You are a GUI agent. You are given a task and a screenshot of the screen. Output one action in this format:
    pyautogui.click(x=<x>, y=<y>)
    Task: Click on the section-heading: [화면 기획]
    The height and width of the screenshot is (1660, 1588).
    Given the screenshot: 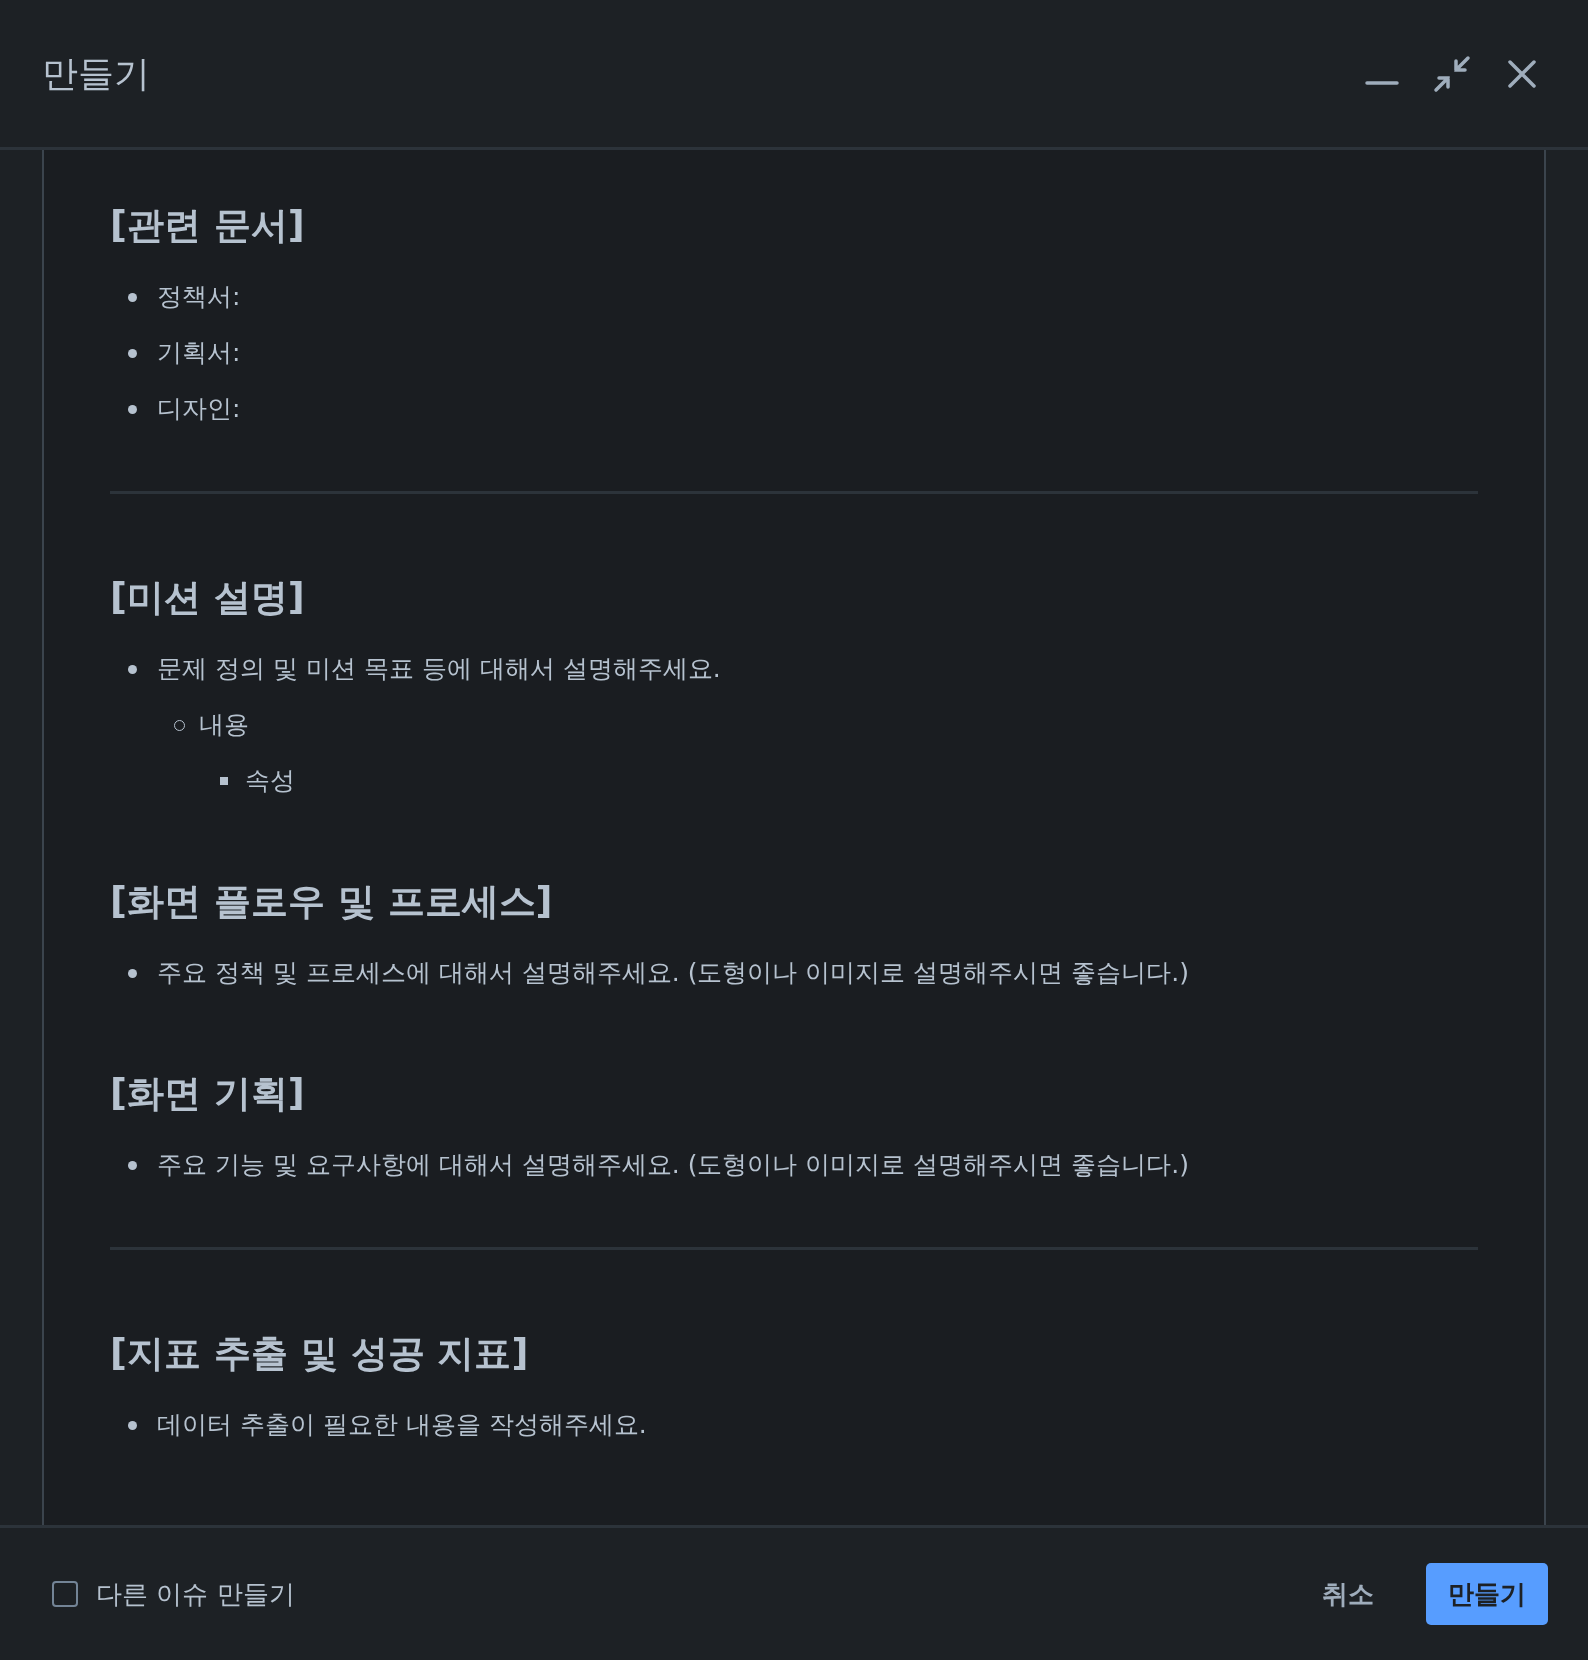 What is the action you would take?
    pyautogui.click(x=208, y=1094)
    